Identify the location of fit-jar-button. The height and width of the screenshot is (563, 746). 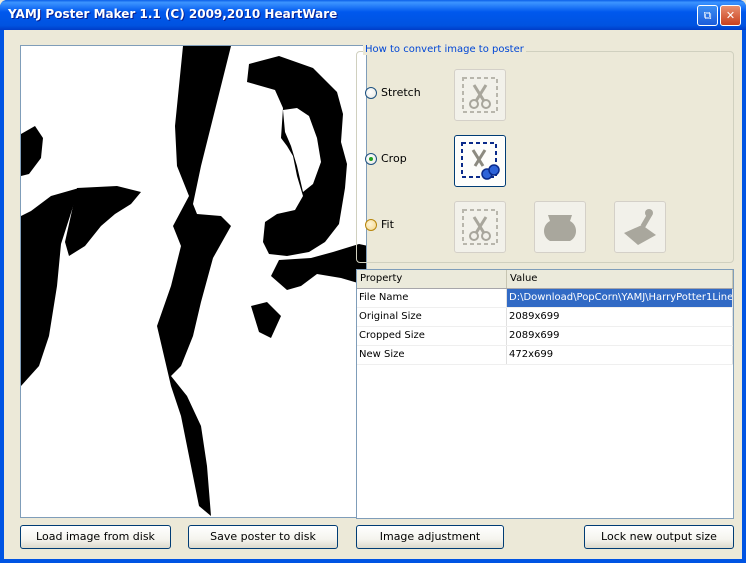
(560, 227).